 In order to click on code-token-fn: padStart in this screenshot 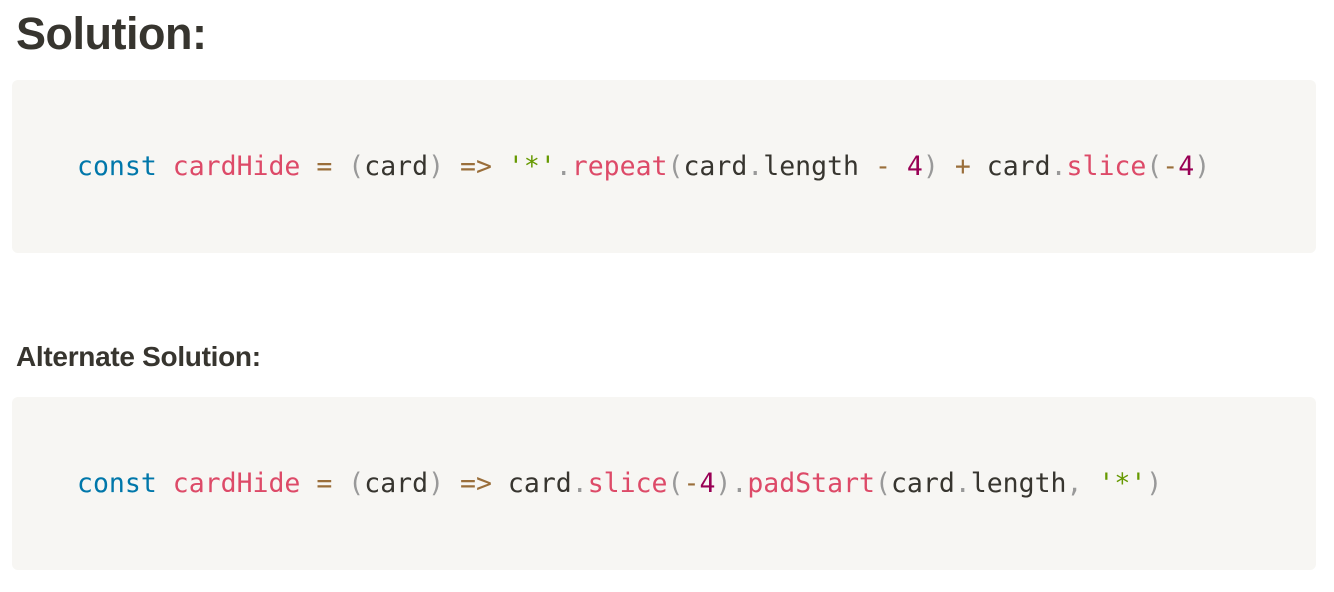, I will do `click(811, 483)`.